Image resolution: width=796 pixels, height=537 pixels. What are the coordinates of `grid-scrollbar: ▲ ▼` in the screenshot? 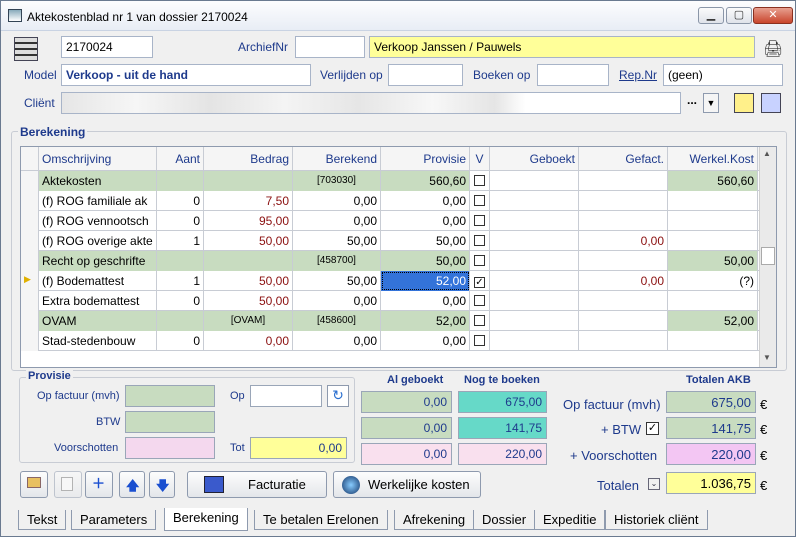 It's located at (767, 257).